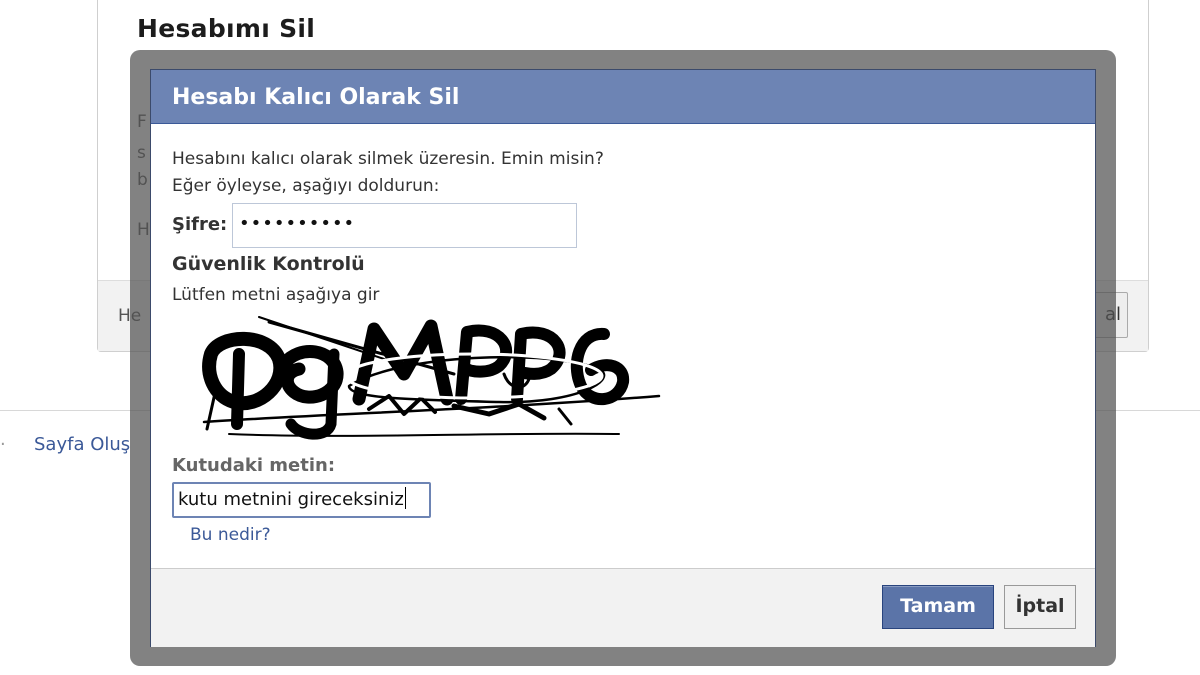  What do you see at coordinates (226, 28) in the screenshot?
I see `page-title: Hesabımı Sil` at bounding box center [226, 28].